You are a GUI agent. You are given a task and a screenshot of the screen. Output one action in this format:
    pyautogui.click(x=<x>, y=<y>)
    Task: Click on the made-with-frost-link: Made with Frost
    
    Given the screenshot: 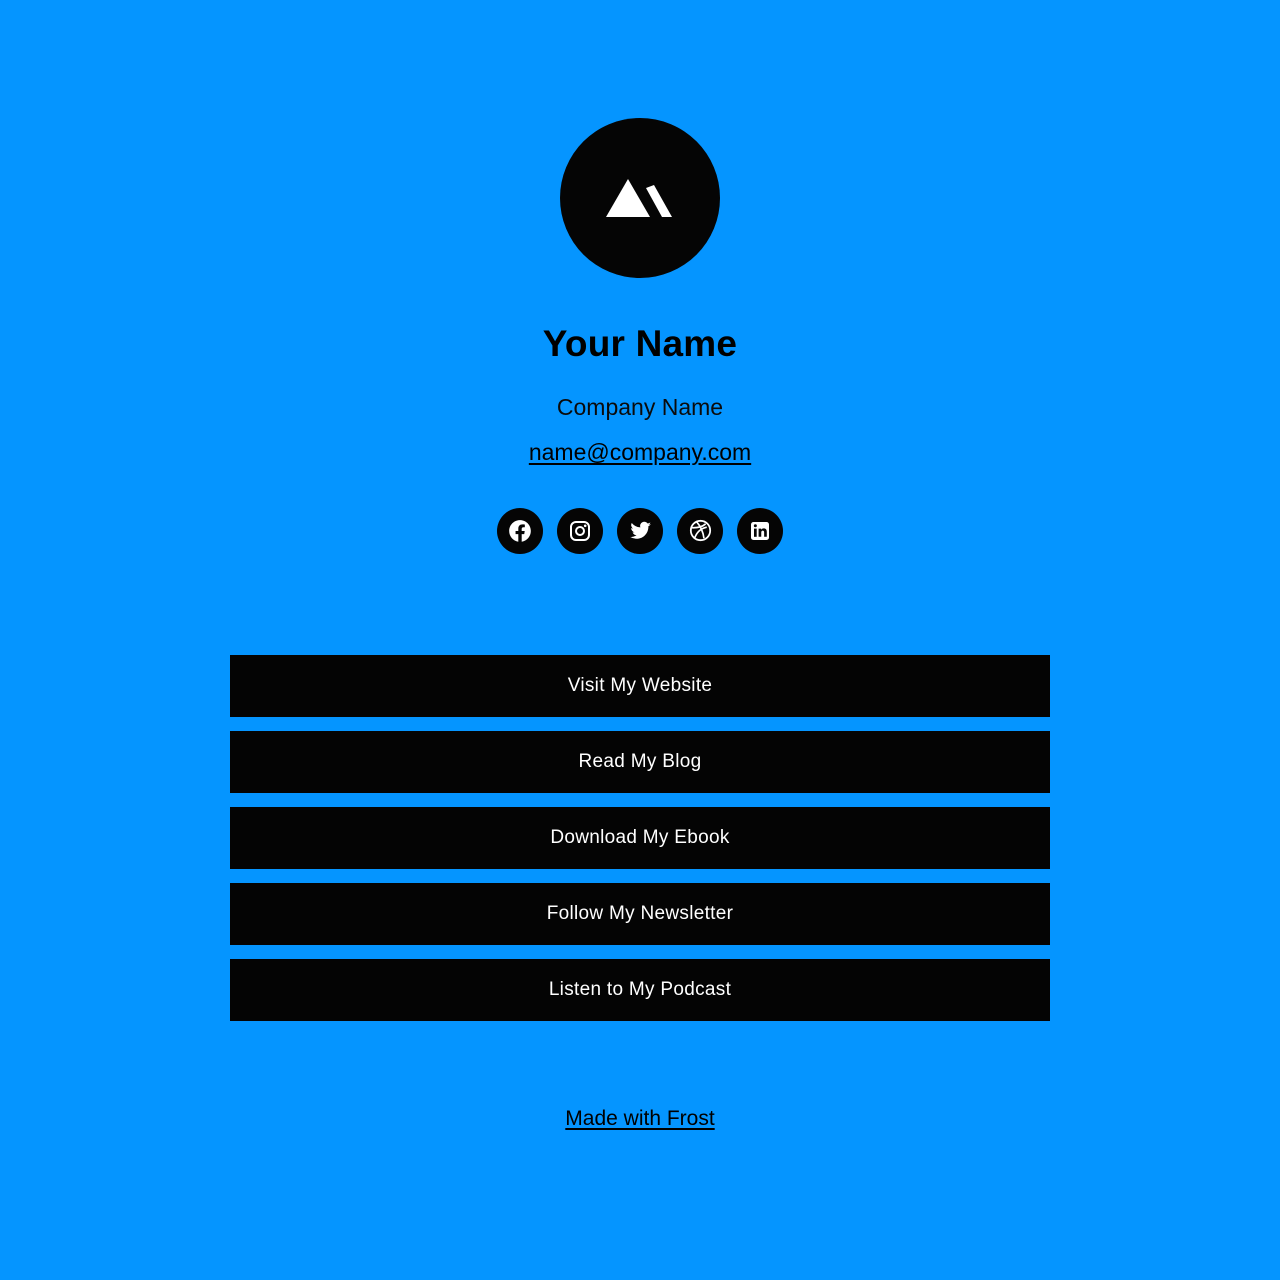 What is the action you would take?
    pyautogui.click(x=639, y=1119)
    